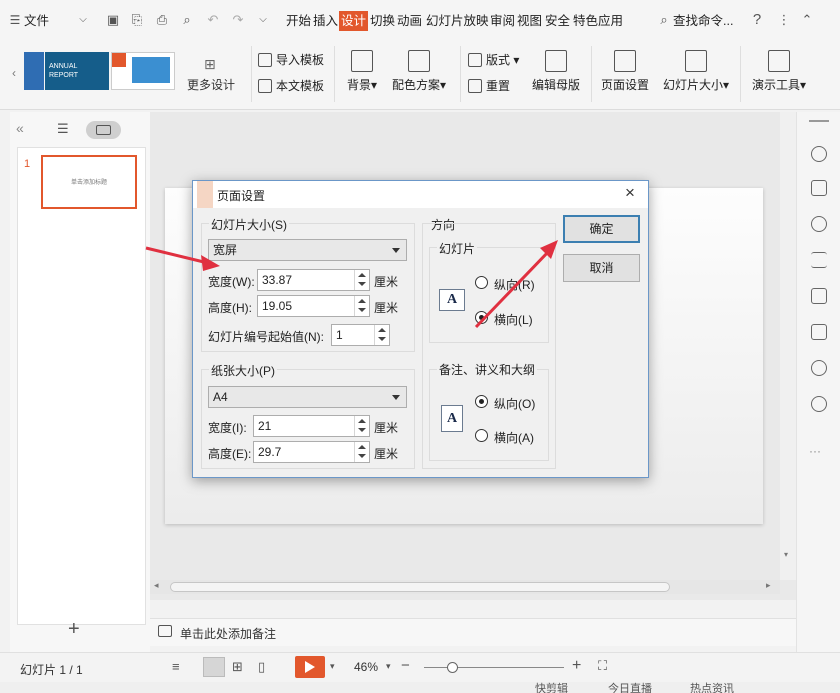  Describe the element at coordinates (819, 404) in the screenshot. I see `help-circle-icon` at that location.